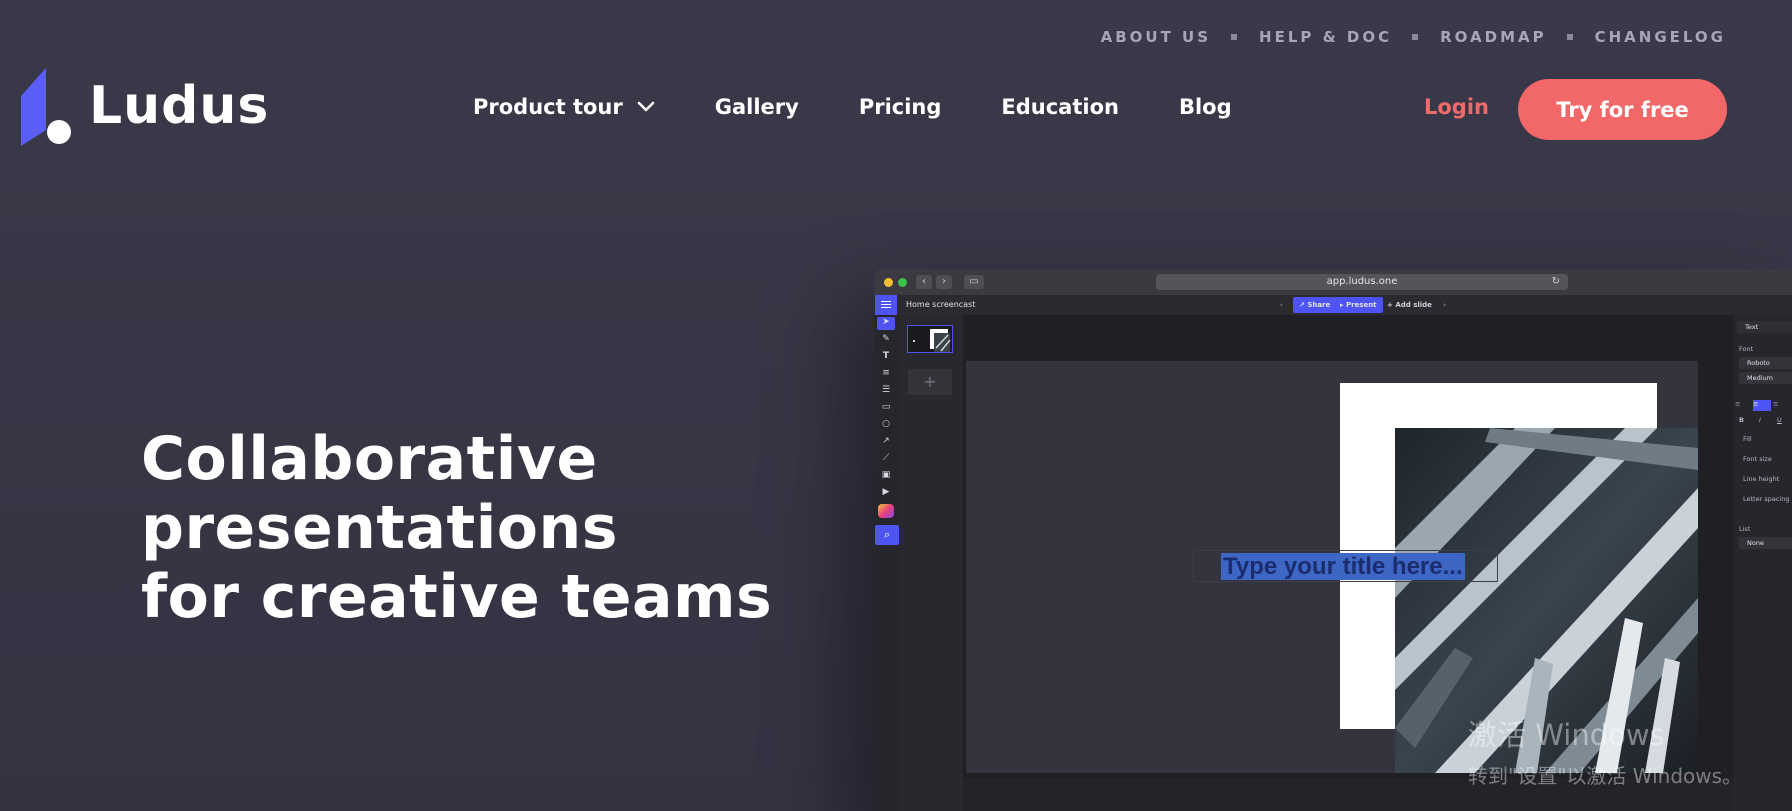 The height and width of the screenshot is (811, 1792). Describe the element at coordinates (757, 107) in the screenshot. I see `nav-gallery: Gallery` at that location.